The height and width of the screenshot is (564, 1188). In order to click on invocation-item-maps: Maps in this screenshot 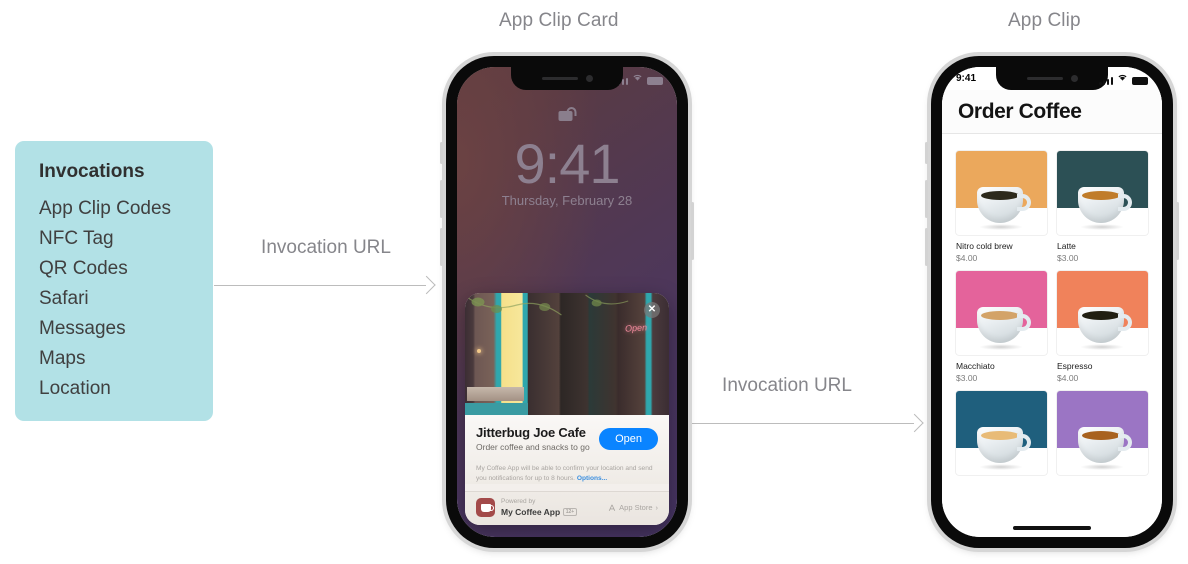, I will do `click(62, 358)`.